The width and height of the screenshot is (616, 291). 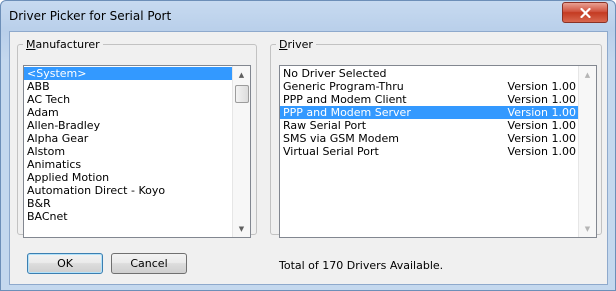 What do you see at coordinates (128, 177) in the screenshot?
I see `manufacturer-list-item: Applied Motion` at bounding box center [128, 177].